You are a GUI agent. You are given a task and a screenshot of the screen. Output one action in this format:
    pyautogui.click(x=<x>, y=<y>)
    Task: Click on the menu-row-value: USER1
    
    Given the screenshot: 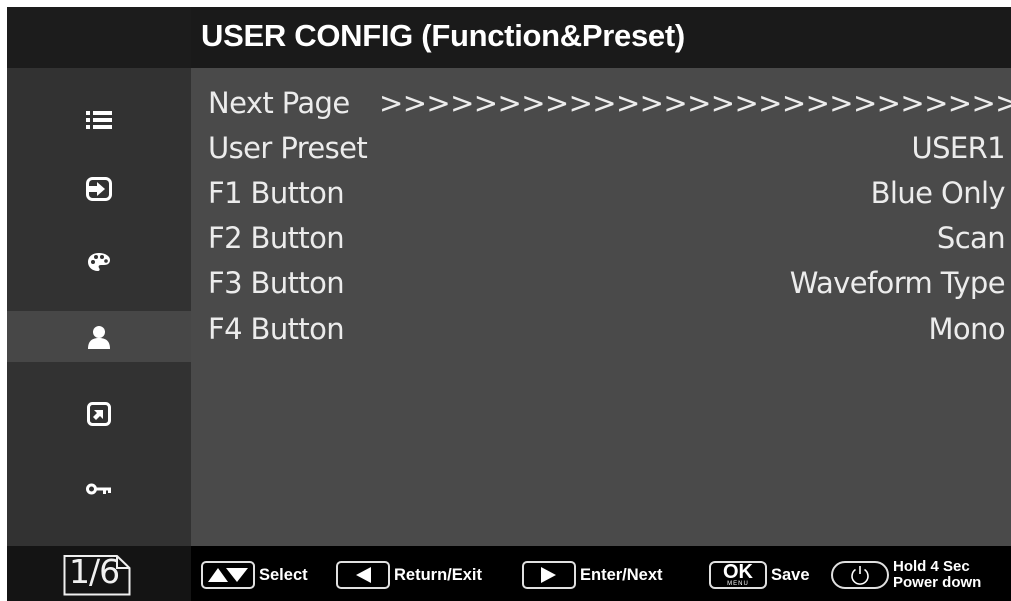 What is the action you would take?
    pyautogui.click(x=958, y=148)
    